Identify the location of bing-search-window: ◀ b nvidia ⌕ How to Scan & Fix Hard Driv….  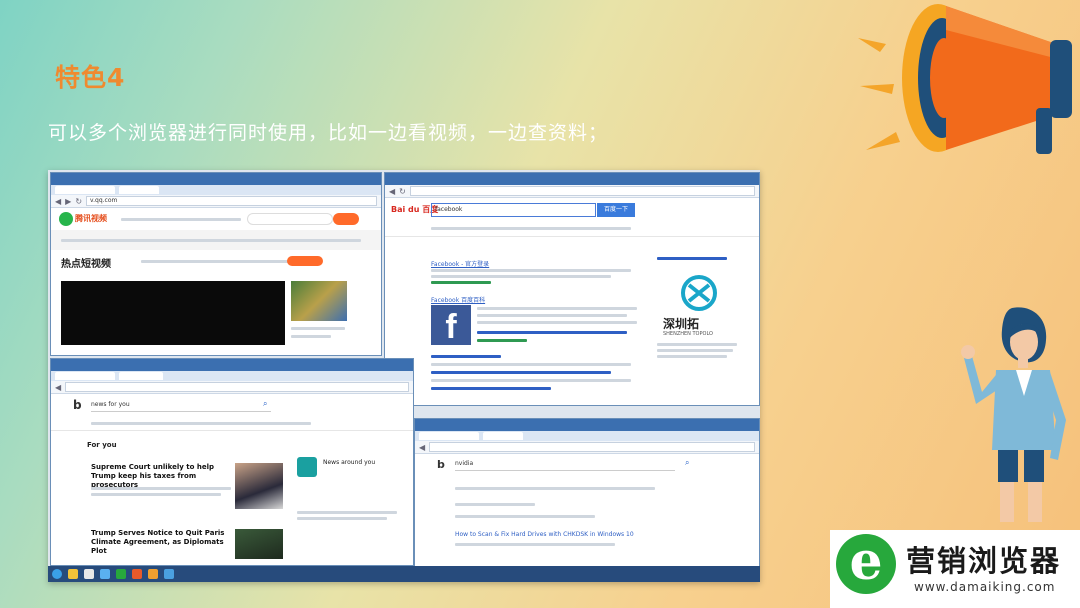
(587, 493).